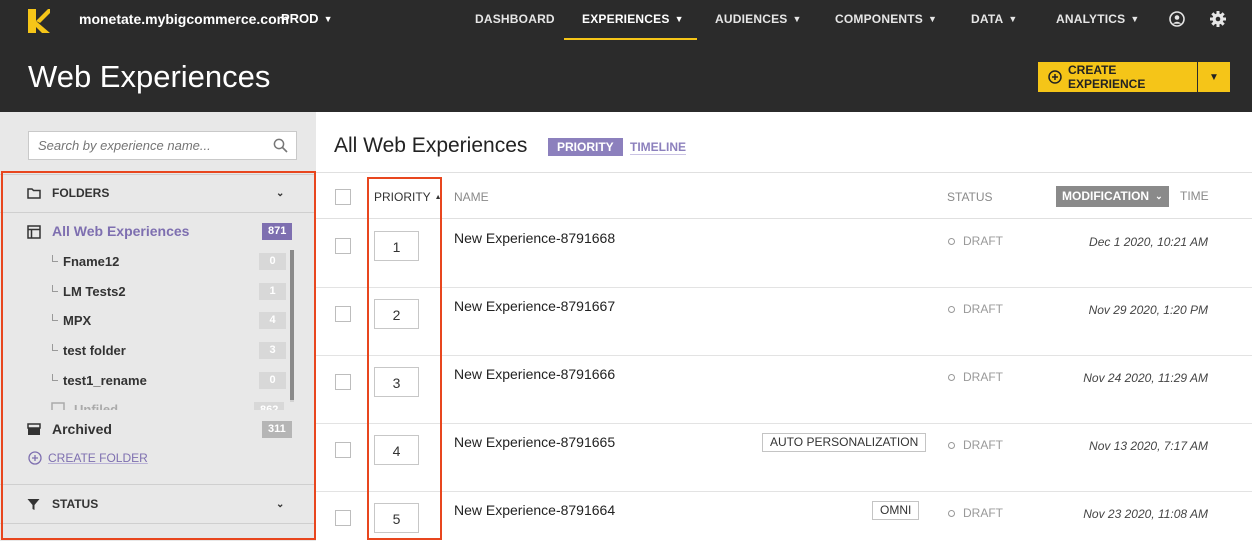 The image size is (1252, 541). Describe the element at coordinates (396, 246) in the screenshot. I see `priority-input: 1` at that location.